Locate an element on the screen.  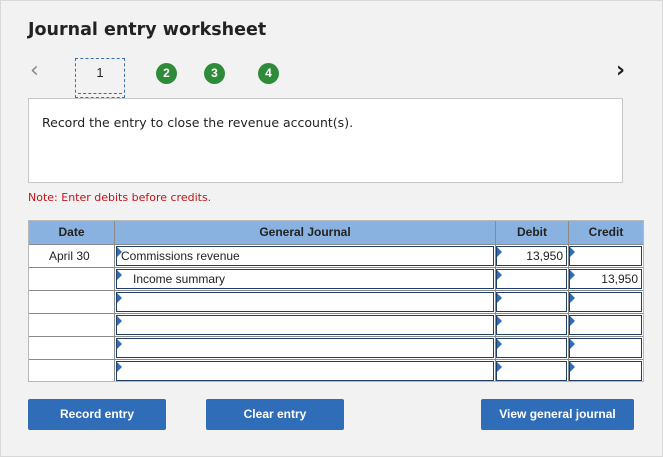
row-1-account: Commissions revenue is located at coordinates (180, 256).